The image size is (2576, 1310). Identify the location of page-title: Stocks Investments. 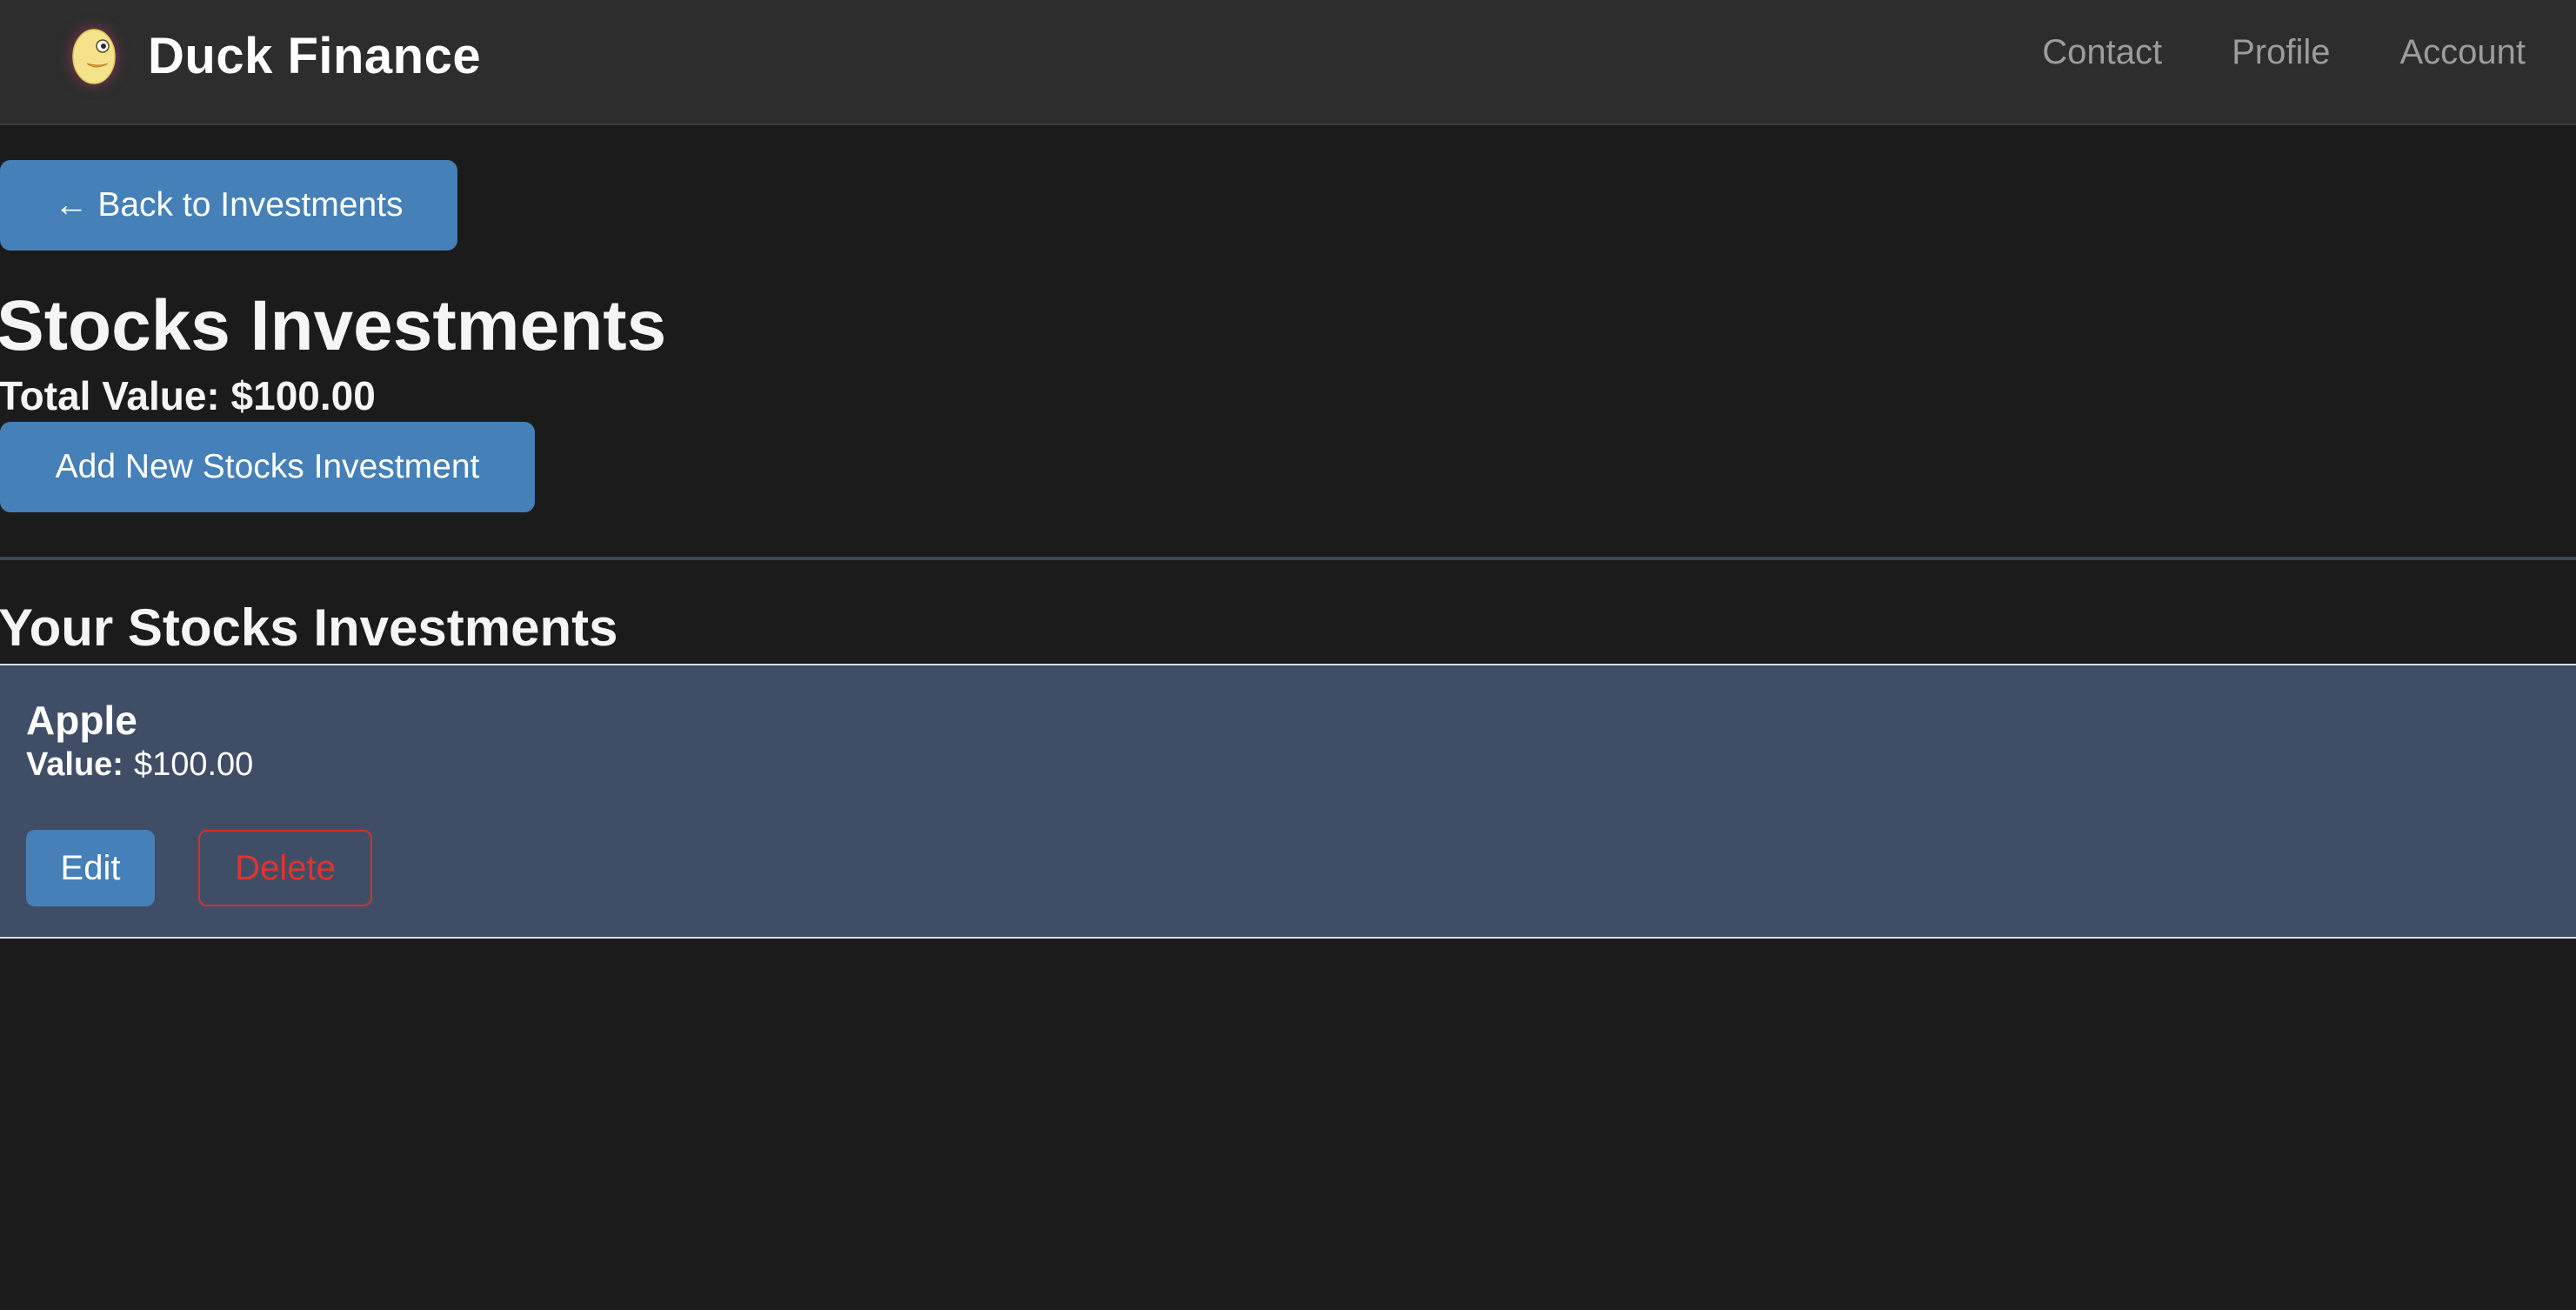
(333, 325).